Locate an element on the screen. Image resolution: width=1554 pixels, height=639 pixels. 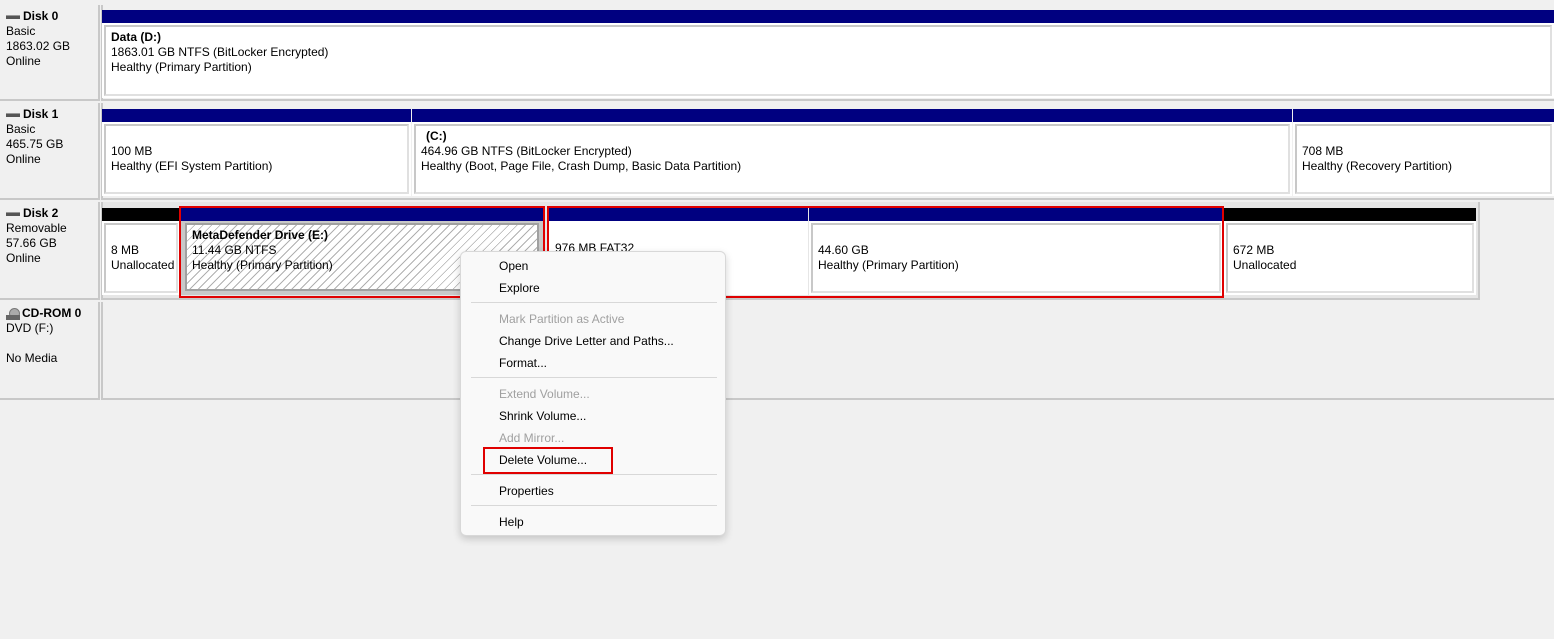
menu-explore: Explore is located at coordinates (519, 288).